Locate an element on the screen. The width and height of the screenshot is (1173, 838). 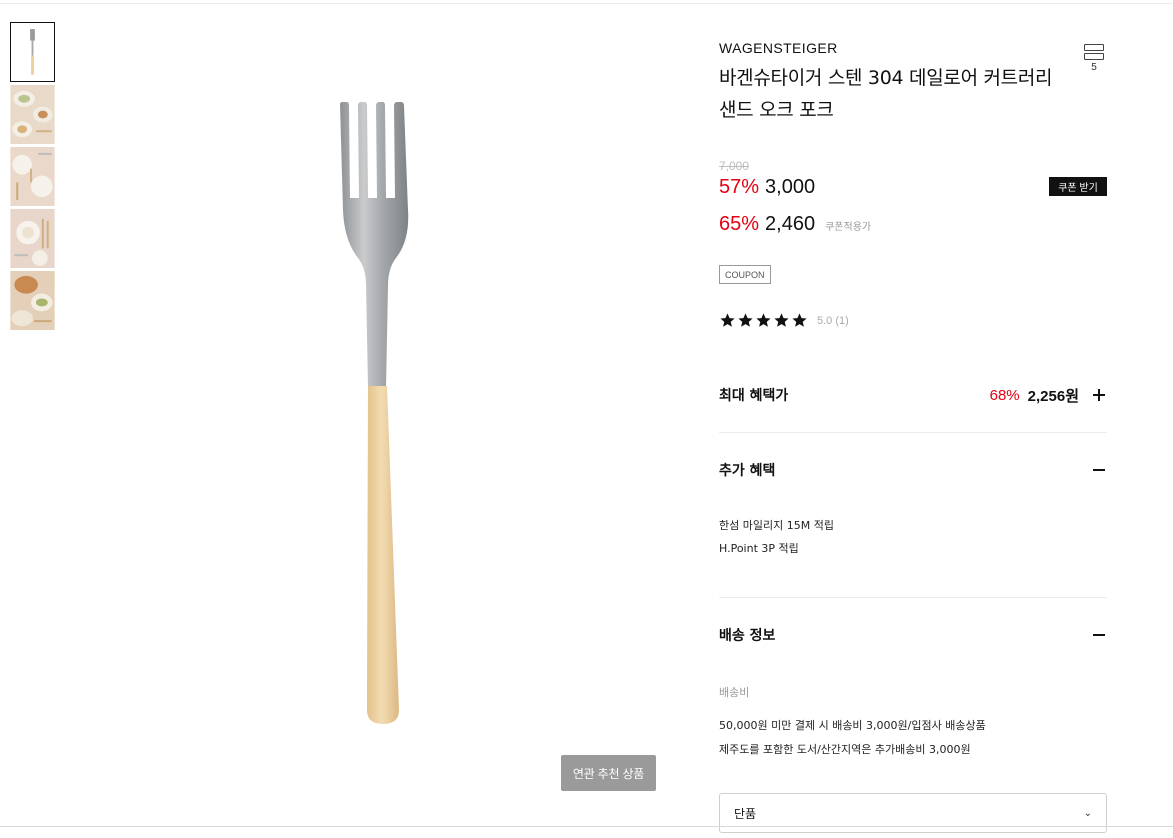
rating-text: 5.0 (1) is located at coordinates (833, 320).